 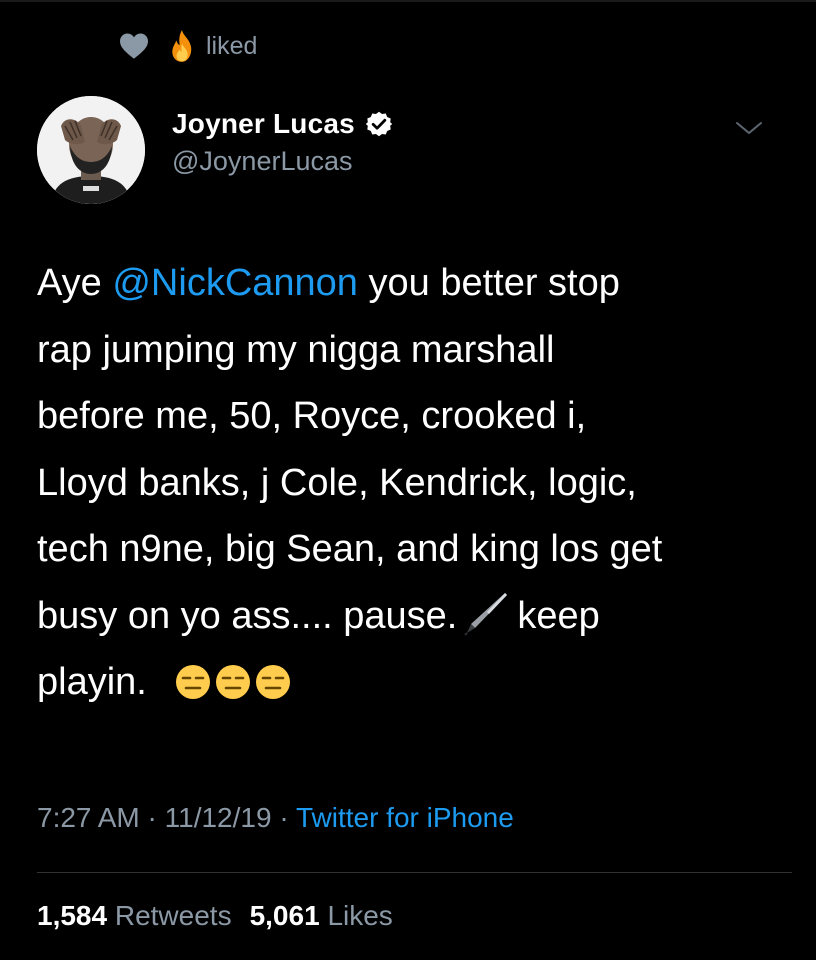 I want to click on author-info: Joyner Lucas @JoynerLucas, so click(x=282, y=140).